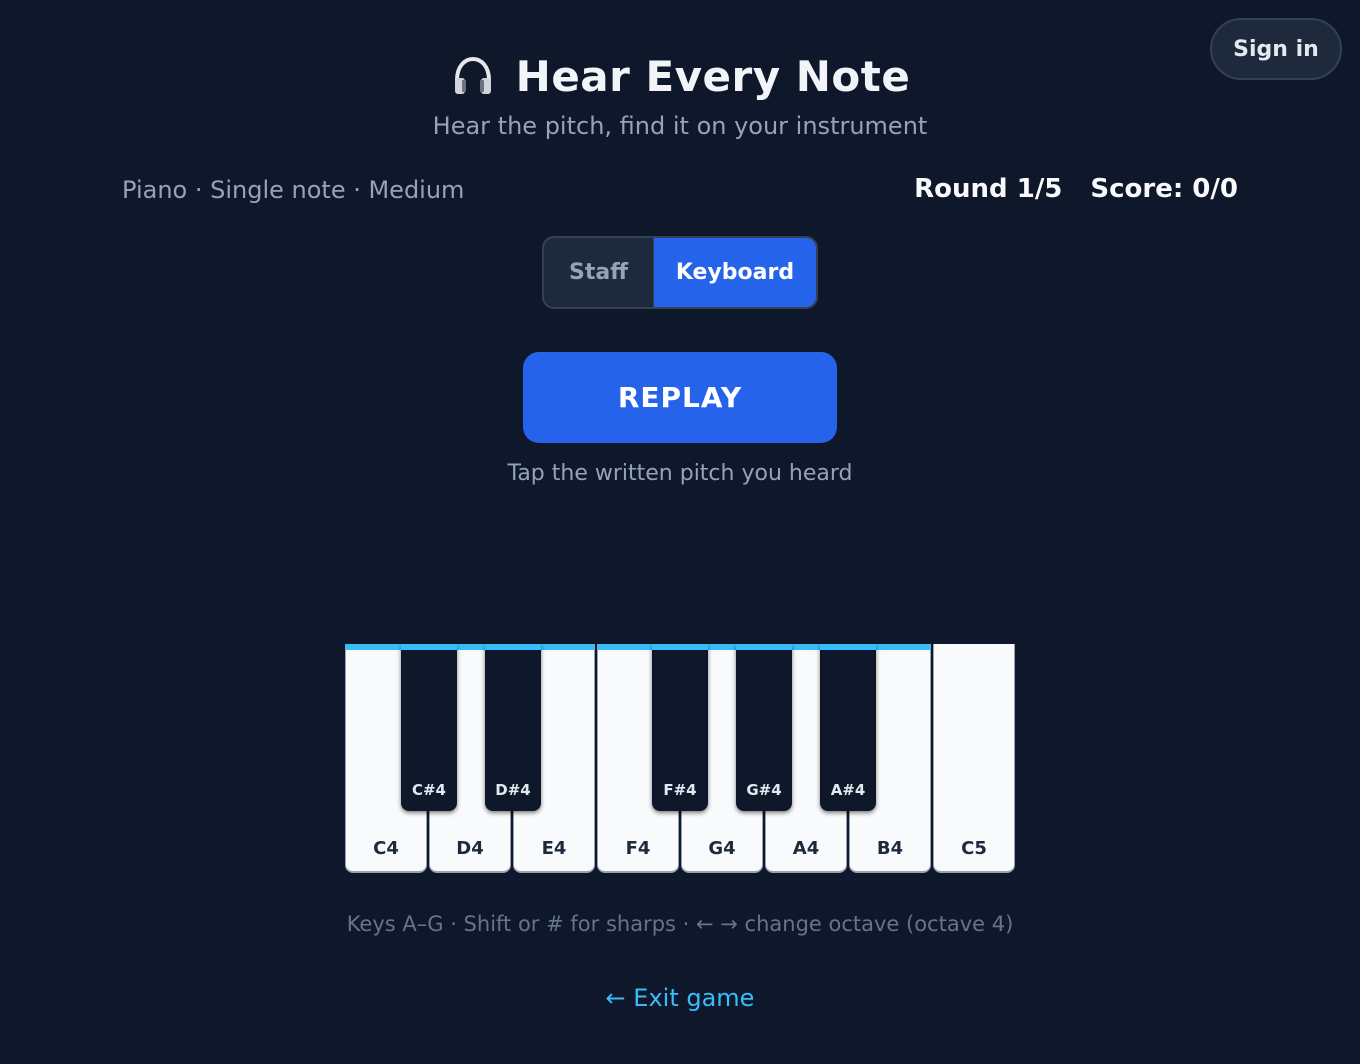  I want to click on exit-game-link: ← Exit game, so click(680, 998).